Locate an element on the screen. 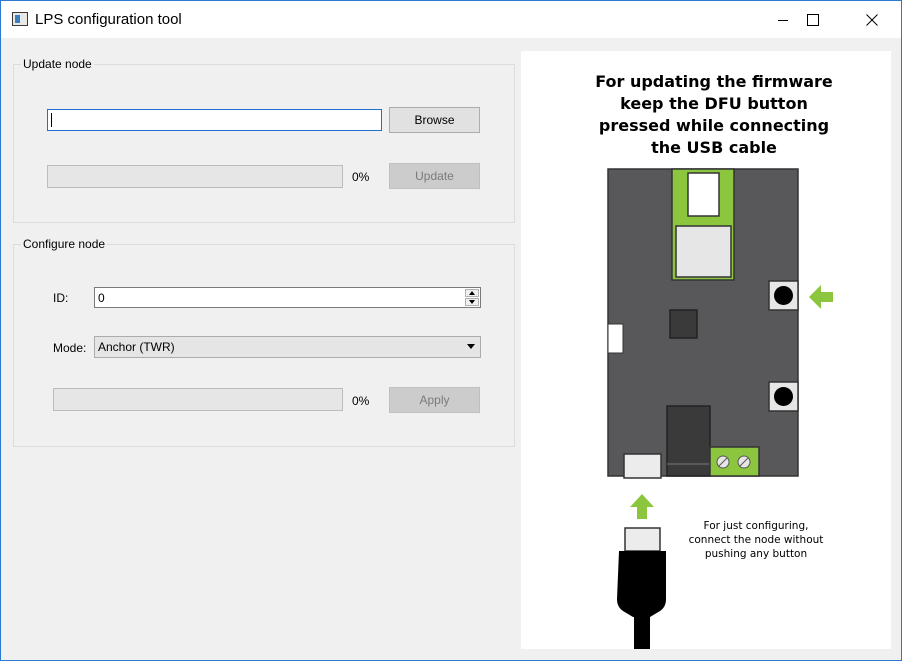 The width and height of the screenshot is (902, 661). apply-progress-text: 0% is located at coordinates (361, 401).